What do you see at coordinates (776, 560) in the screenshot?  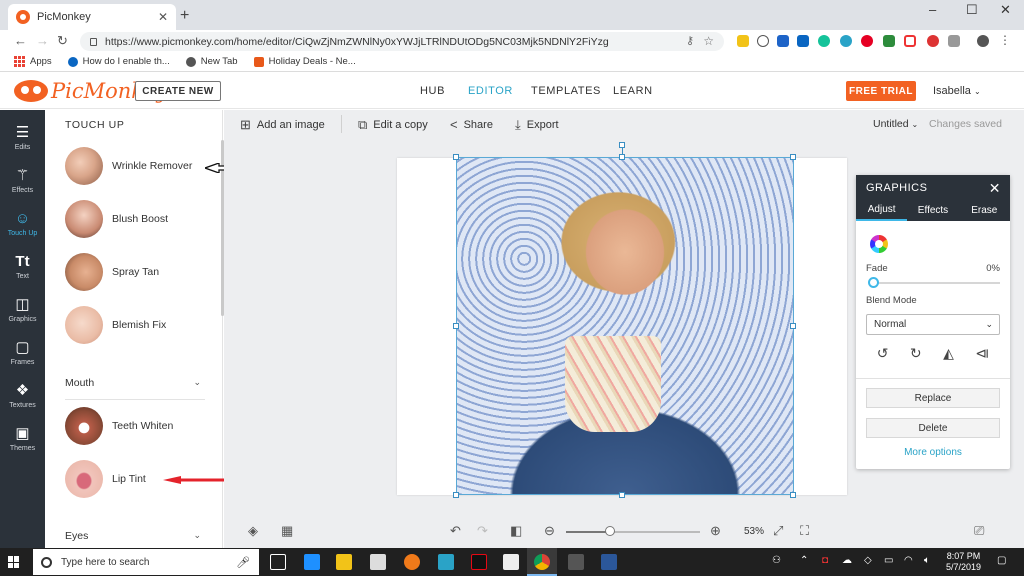 I see `people-icon: ⚇` at bounding box center [776, 560].